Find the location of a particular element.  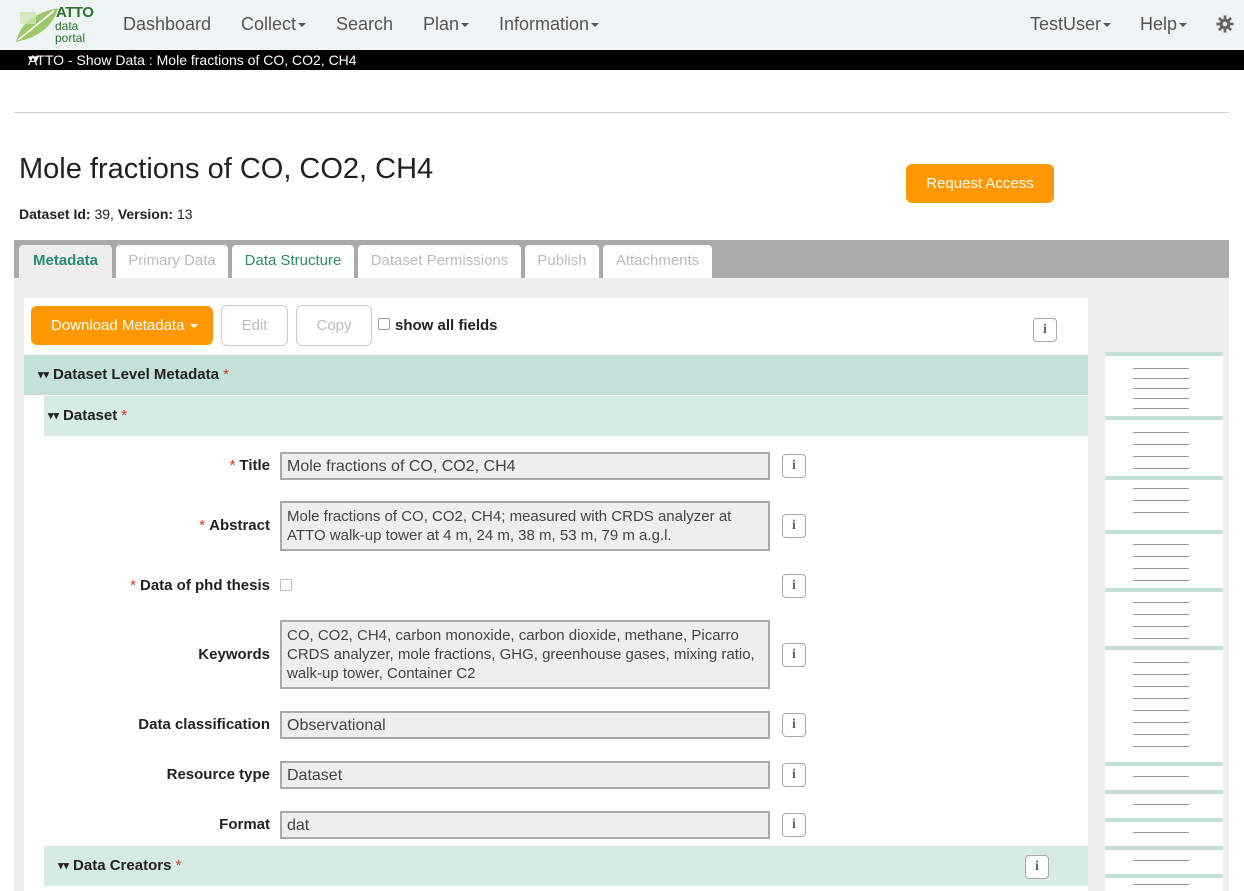

show-all-fields-checkbox is located at coordinates (384, 324).